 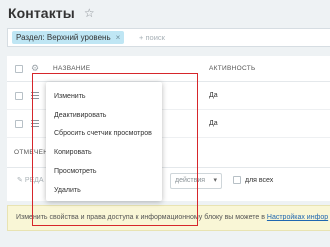 I want to click on menu-item-delete: Удалить, so click(x=67, y=190).